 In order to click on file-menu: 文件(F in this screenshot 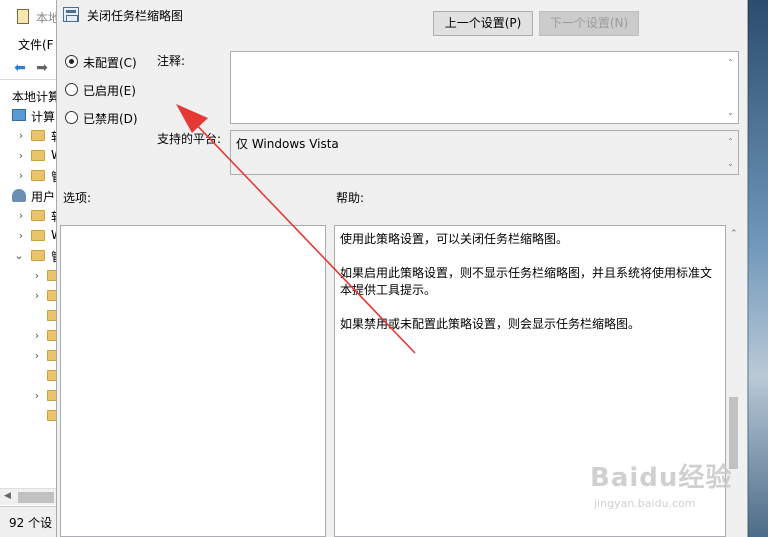, I will do `click(36, 44)`.